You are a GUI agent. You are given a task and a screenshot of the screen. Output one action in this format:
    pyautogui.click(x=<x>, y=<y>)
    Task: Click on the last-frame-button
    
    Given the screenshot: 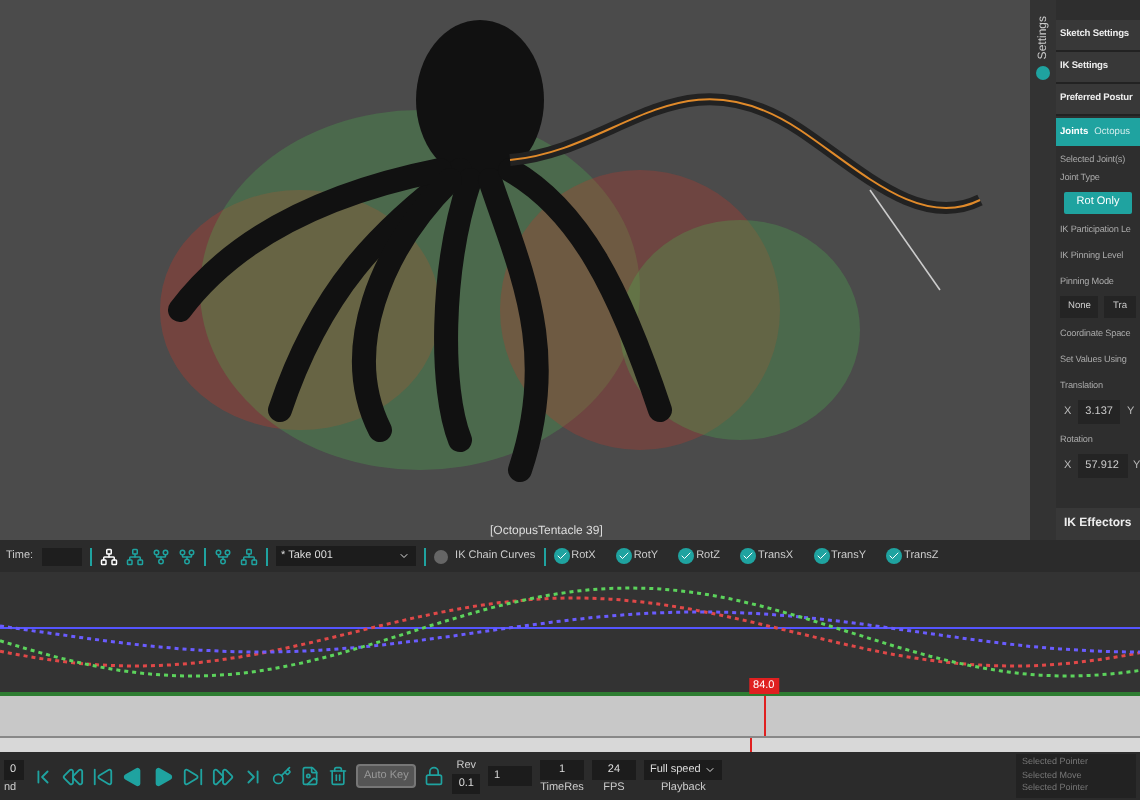 What is the action you would take?
    pyautogui.click(x=253, y=776)
    